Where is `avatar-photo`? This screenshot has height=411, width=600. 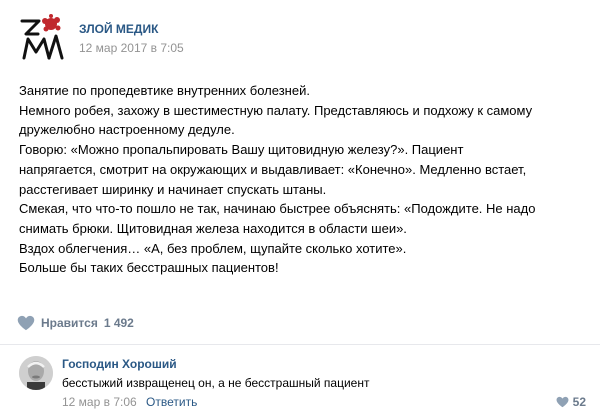
avatar-photo is located at coordinates (36, 373).